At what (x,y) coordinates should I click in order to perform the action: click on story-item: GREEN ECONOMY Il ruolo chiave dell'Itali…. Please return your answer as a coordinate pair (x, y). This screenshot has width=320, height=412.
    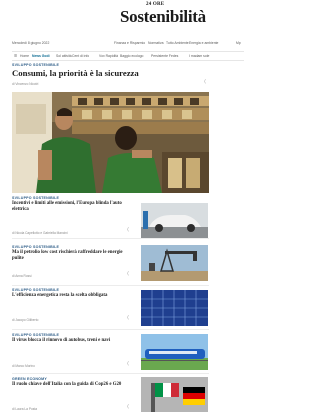
    Looking at the image, I should click on (110, 394).